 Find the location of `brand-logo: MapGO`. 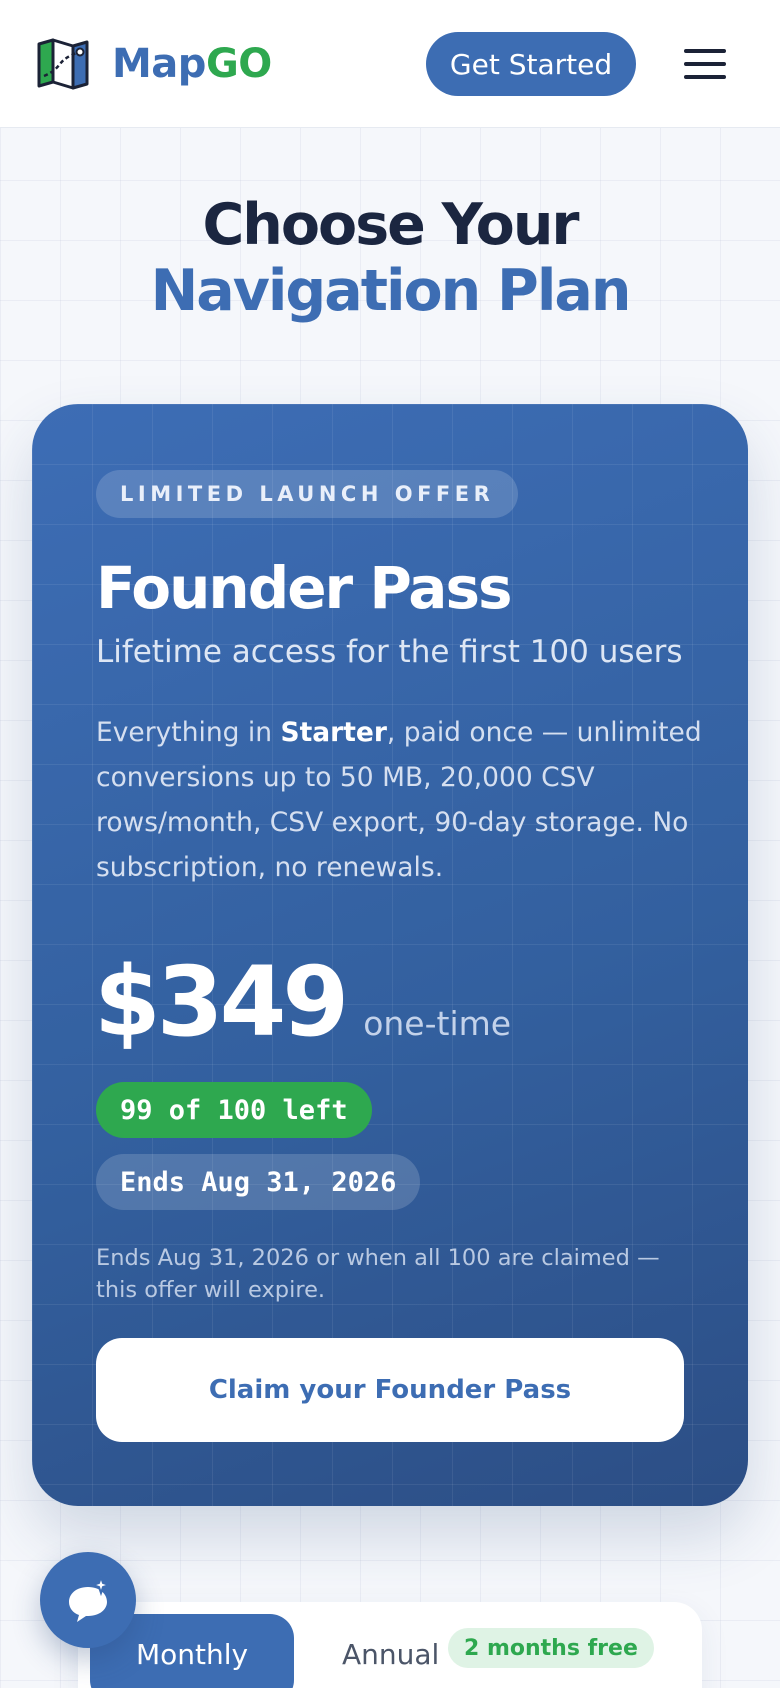

brand-logo: MapGO is located at coordinates (154, 64).